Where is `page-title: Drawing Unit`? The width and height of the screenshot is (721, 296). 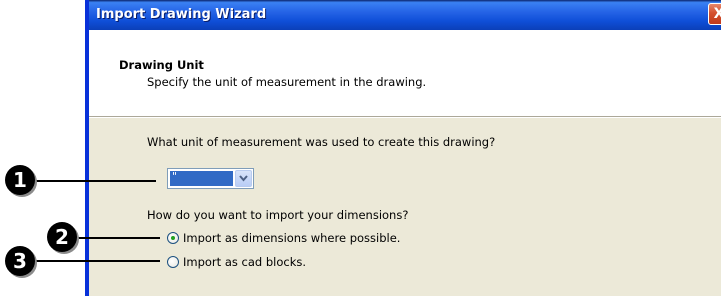
page-title: Drawing Unit is located at coordinates (161, 65).